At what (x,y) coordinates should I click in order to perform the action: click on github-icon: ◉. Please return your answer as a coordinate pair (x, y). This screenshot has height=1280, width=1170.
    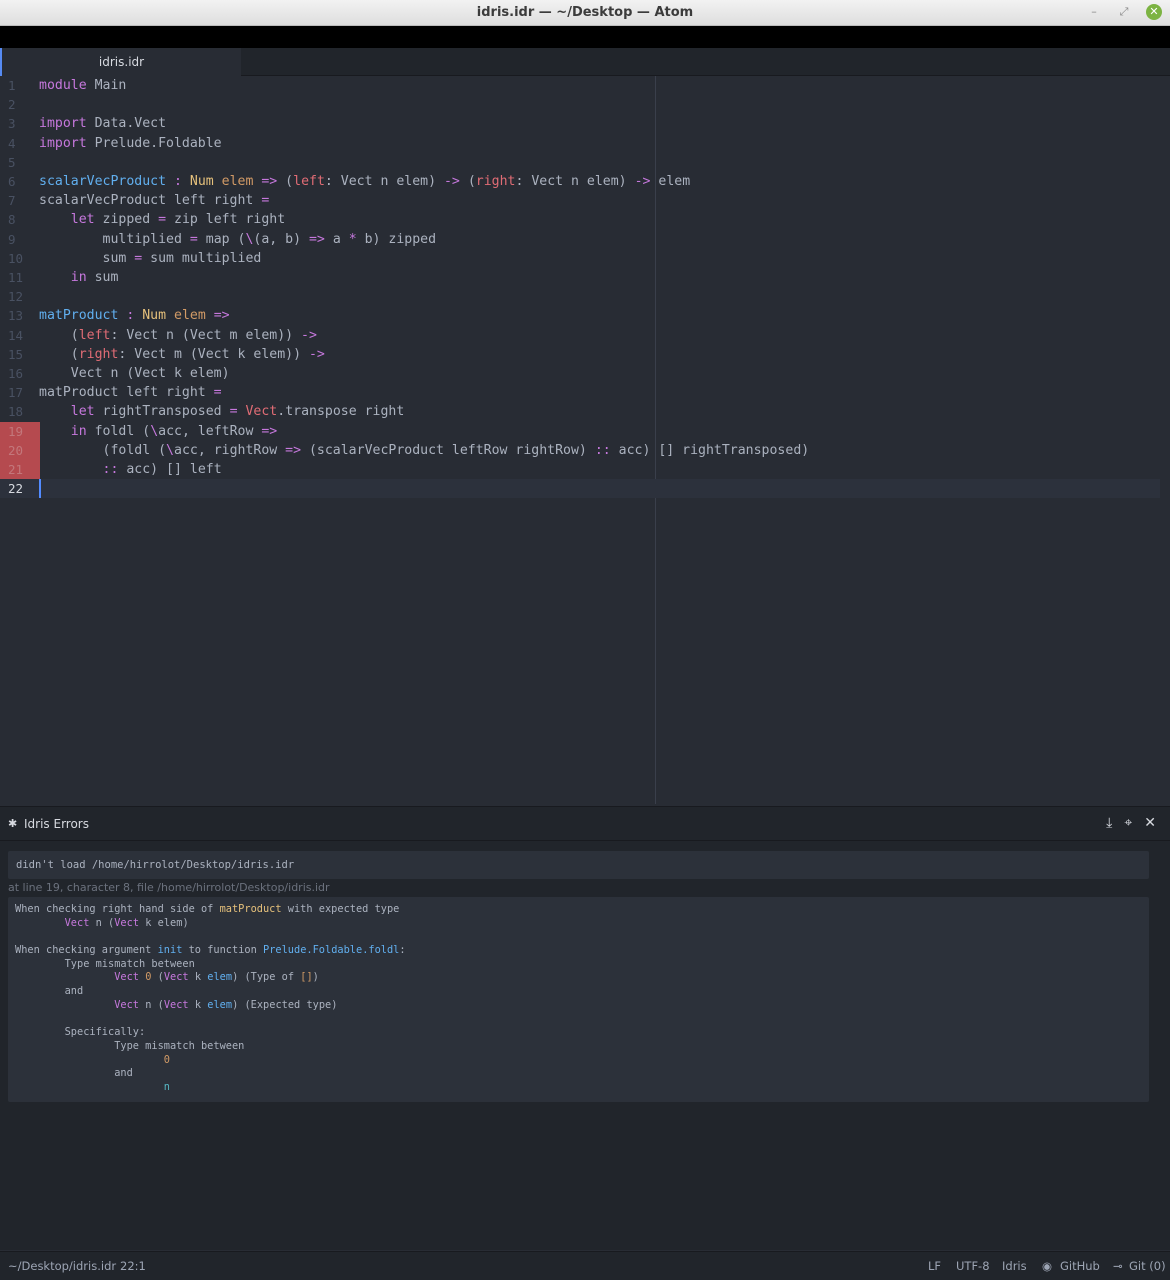
    Looking at the image, I should click on (1047, 1266).